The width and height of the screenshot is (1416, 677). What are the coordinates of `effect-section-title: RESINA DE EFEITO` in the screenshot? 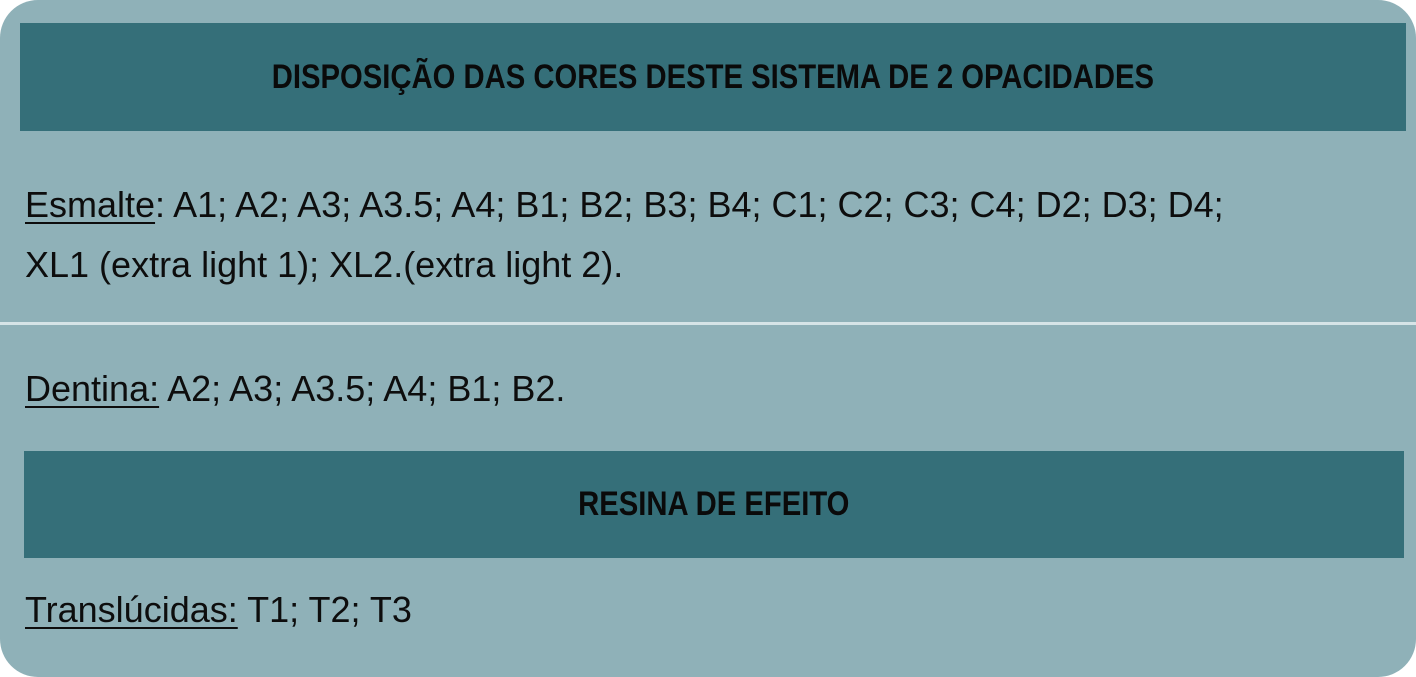 It's located at (714, 504).